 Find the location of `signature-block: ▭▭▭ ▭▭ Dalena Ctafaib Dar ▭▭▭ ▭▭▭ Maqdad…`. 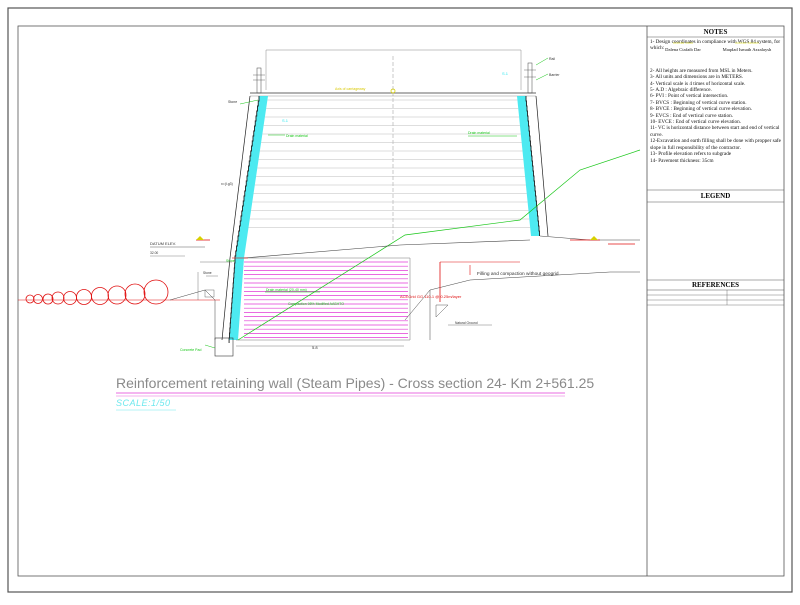

signature-block: ▭▭▭ ▭▭ Dalena Ctafaib Dar ▭▭▭ ▭▭▭ Maqdad… is located at coordinates (716, 54).